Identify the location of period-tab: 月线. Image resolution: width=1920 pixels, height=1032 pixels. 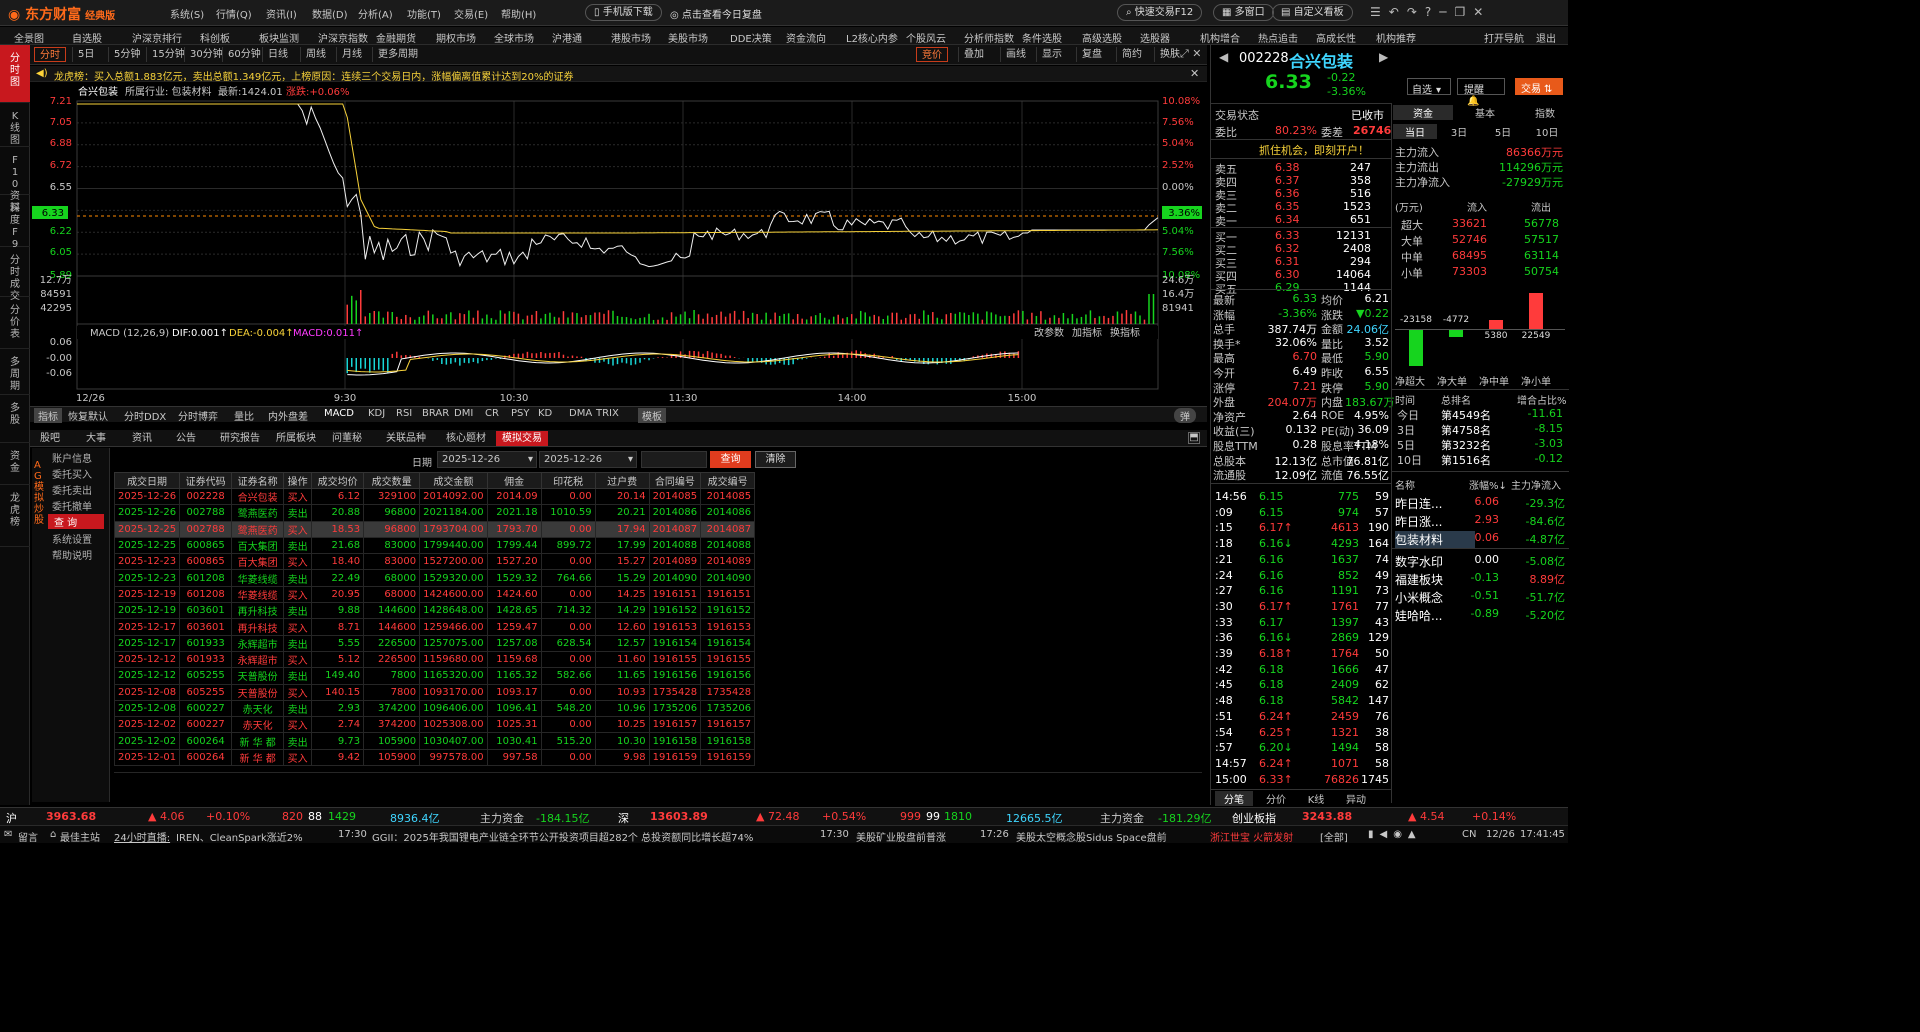
(351, 54).